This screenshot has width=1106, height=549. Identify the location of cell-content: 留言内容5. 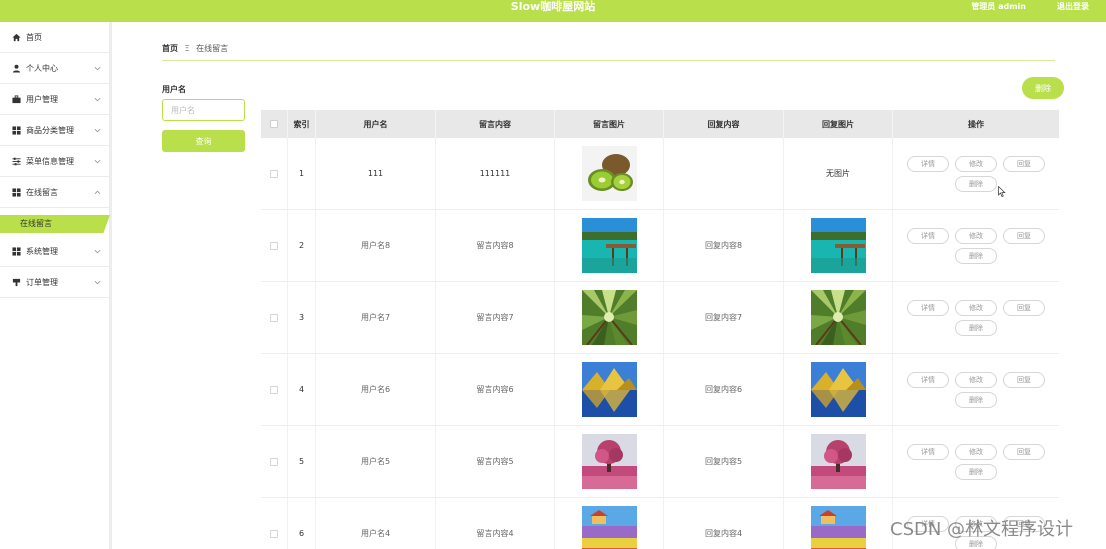
(495, 461).